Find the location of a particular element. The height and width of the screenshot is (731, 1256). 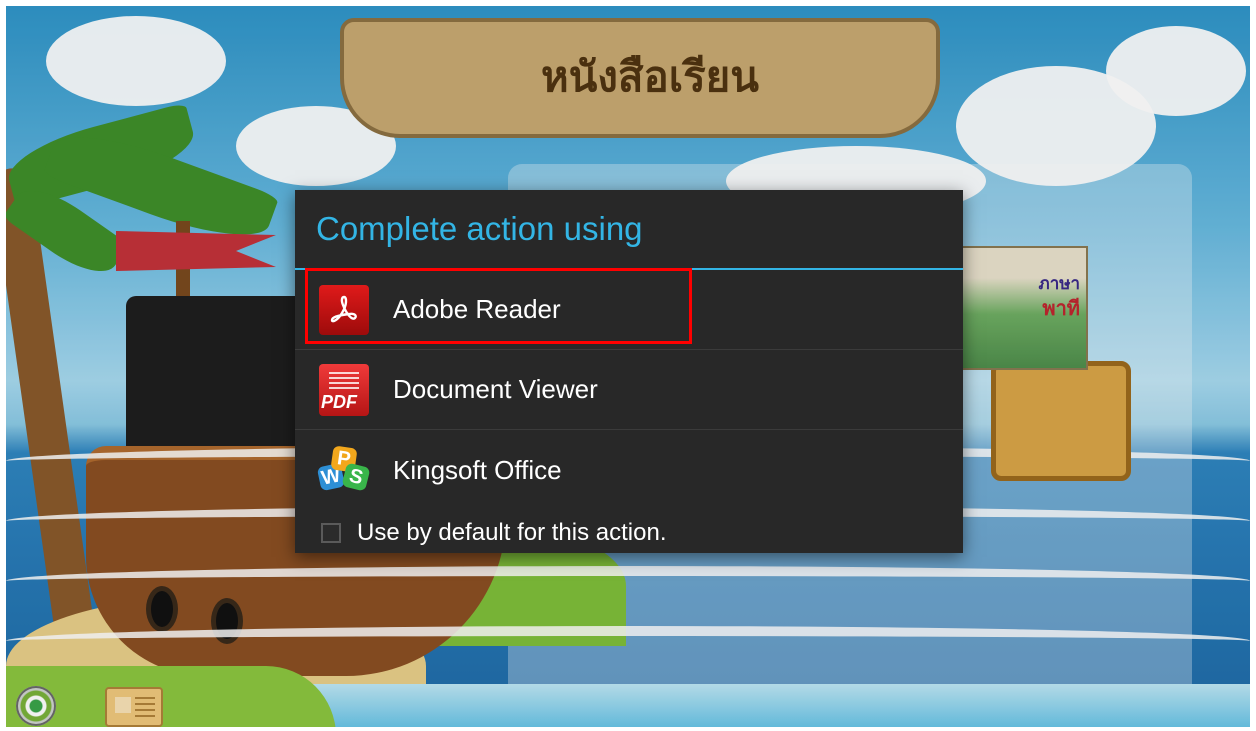

option-adobe-reader: Adobe Reader is located at coordinates (629, 309).